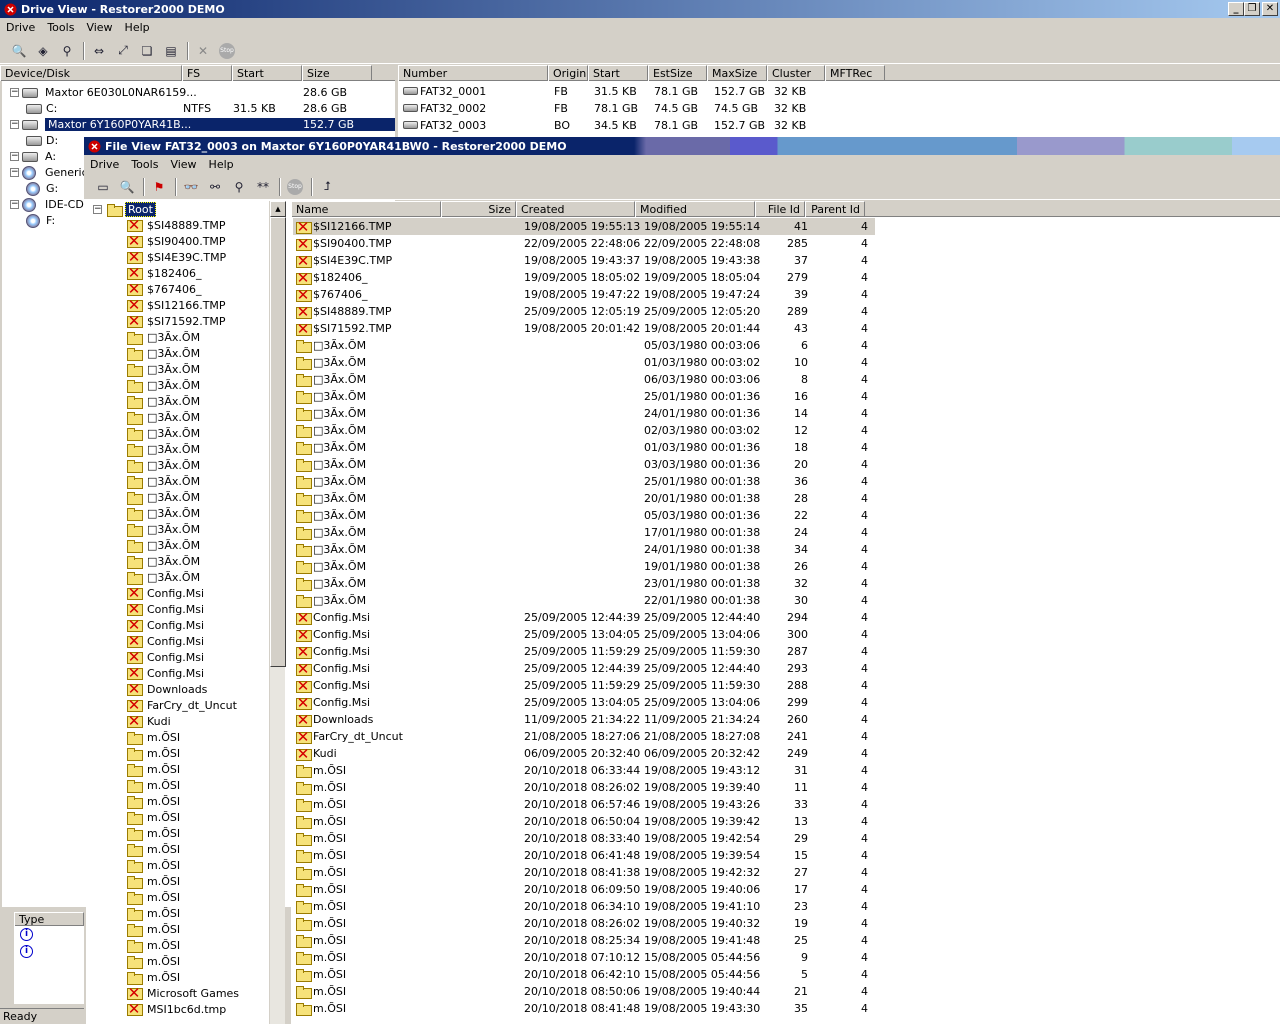 Image resolution: width=1280 pixels, height=1024 pixels. Describe the element at coordinates (584, 566) in the screenshot. I see `file-row: □3Ãx.ÕM 19/01/1980 00:01:38 26 4` at that location.